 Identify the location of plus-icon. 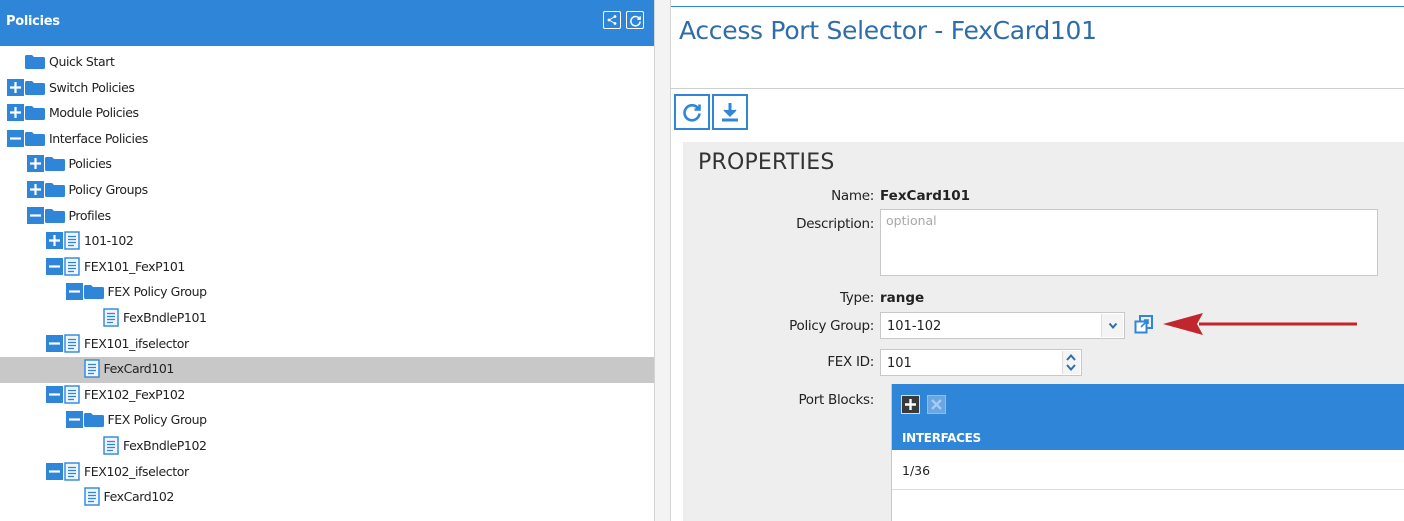
(910, 404).